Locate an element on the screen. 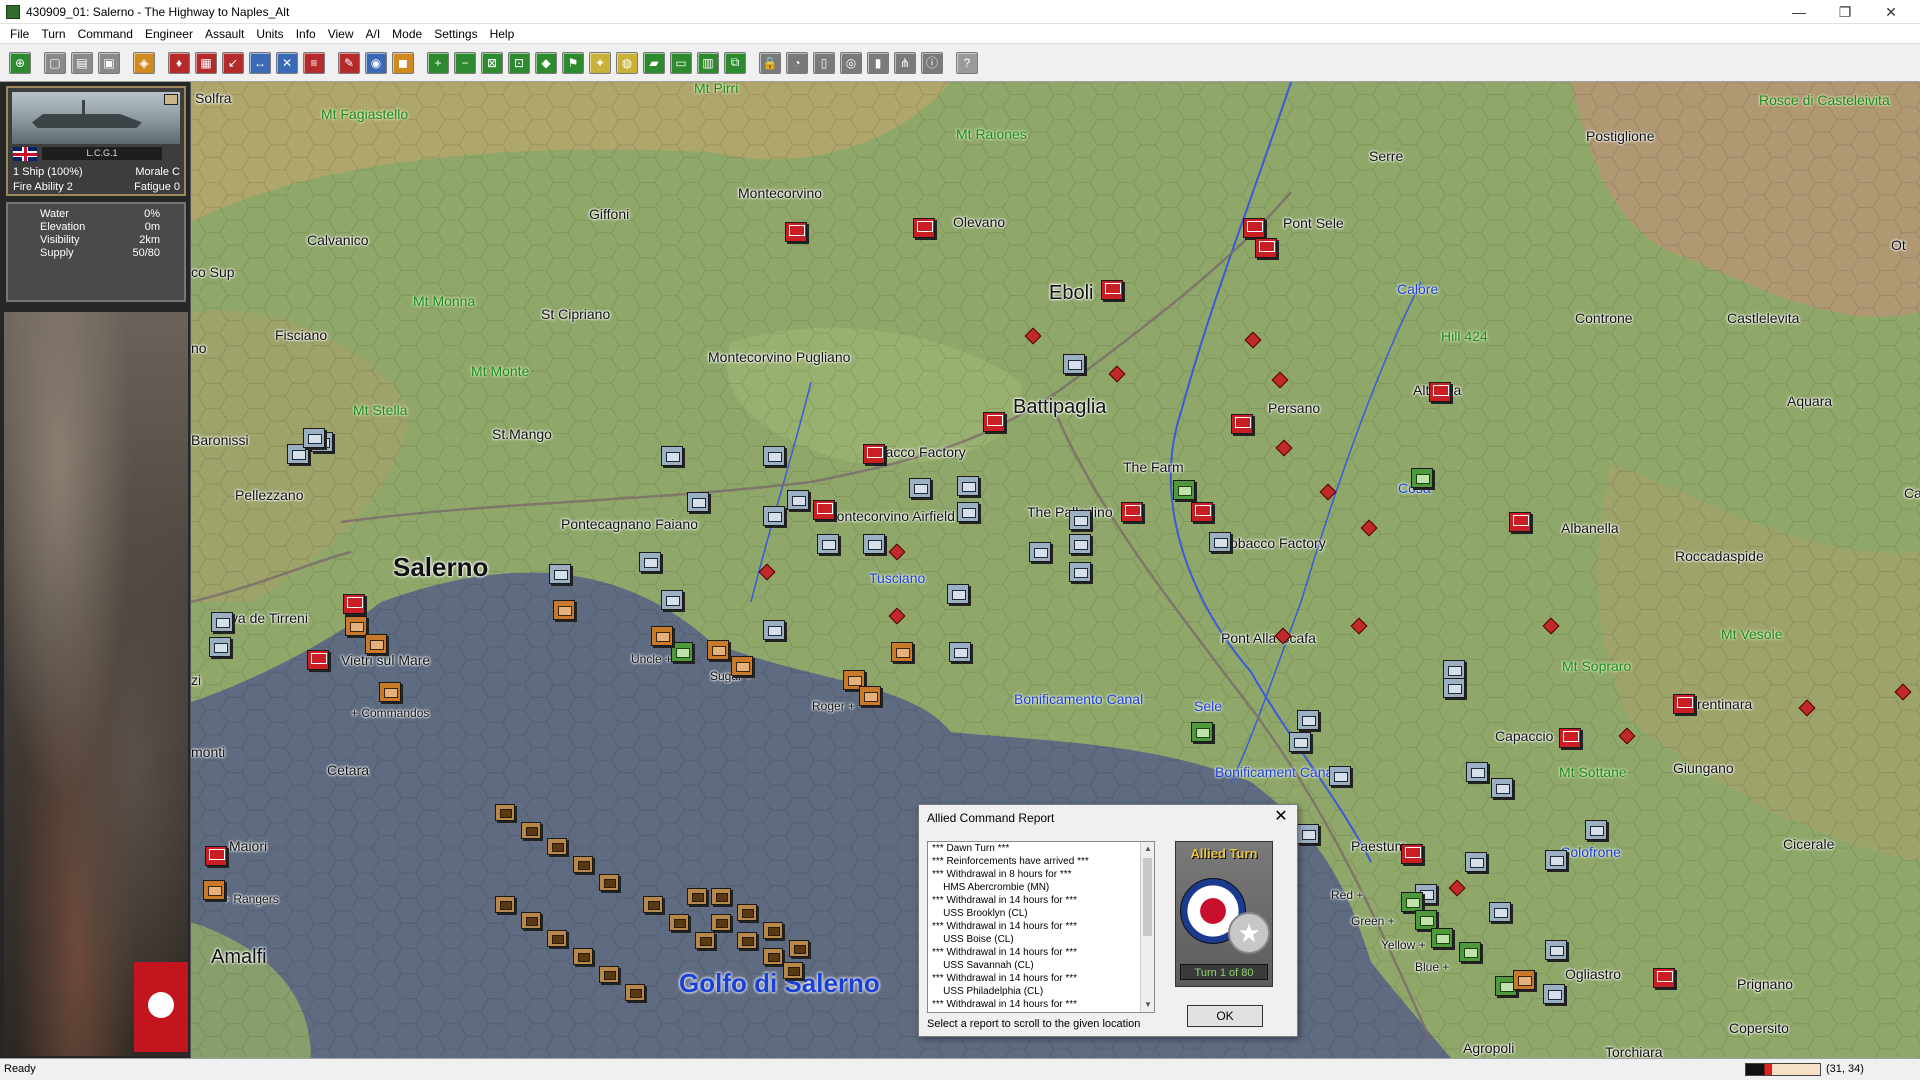 Image resolution: width=1920 pixels, height=1080 pixels. toolbar-button-12: ✎ is located at coordinates (349, 62).